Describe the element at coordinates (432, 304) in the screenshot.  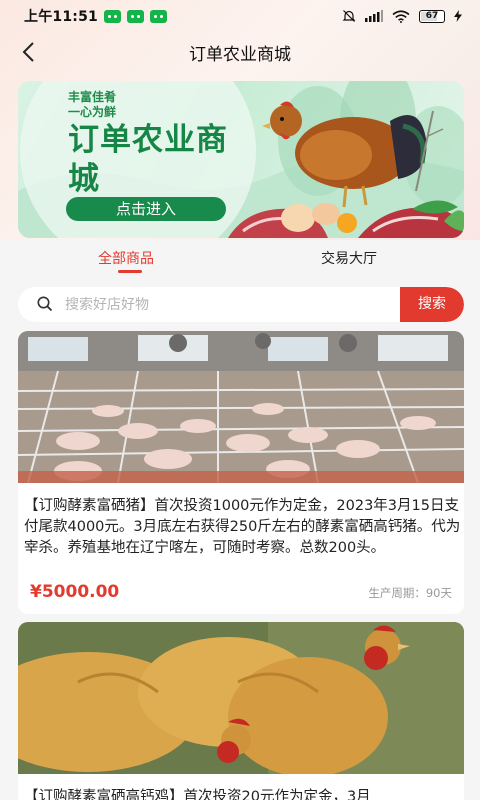
I see `search-button: 搜索` at that location.